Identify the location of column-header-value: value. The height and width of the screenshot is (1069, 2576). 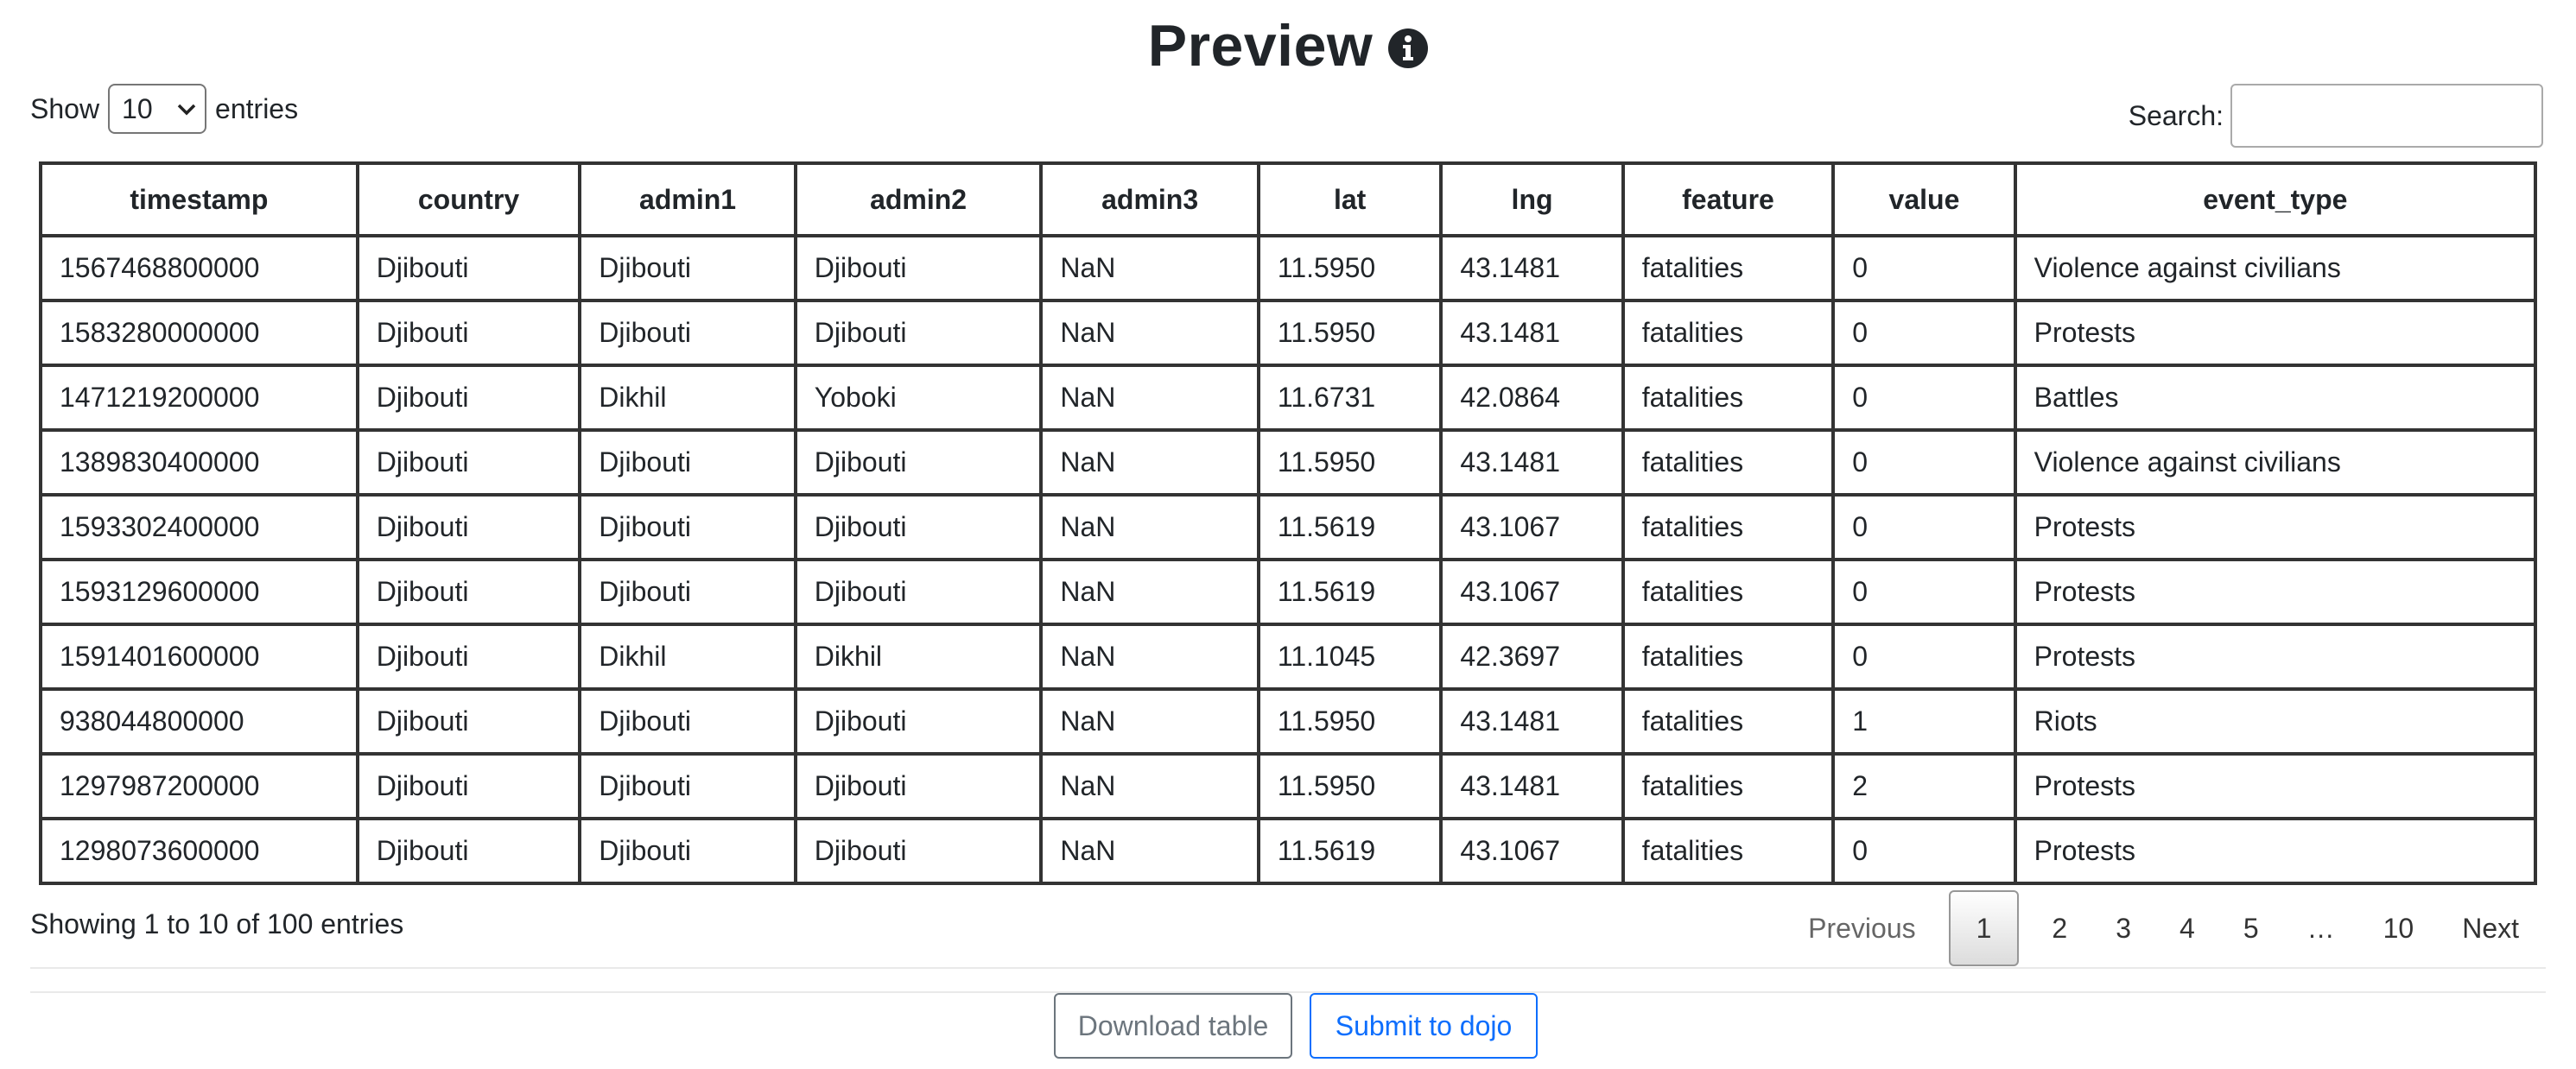
(1924, 199).